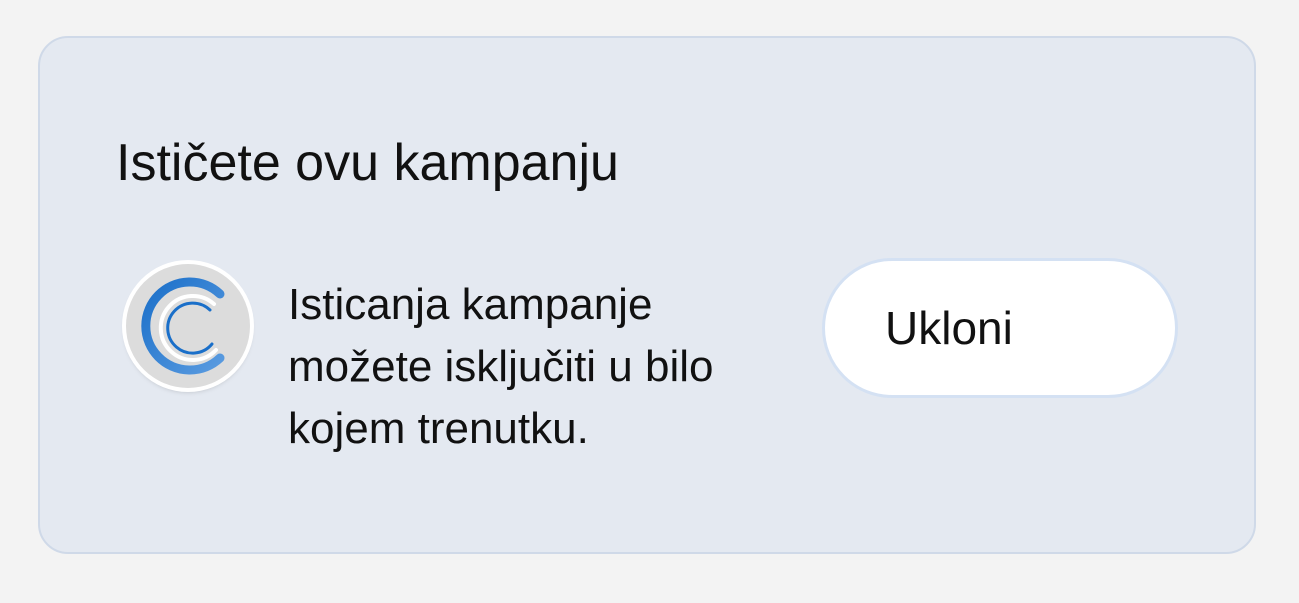 This screenshot has width=1299, height=603. Describe the element at coordinates (367, 163) in the screenshot. I see `card-title: Ističete ovu kampanju` at that location.